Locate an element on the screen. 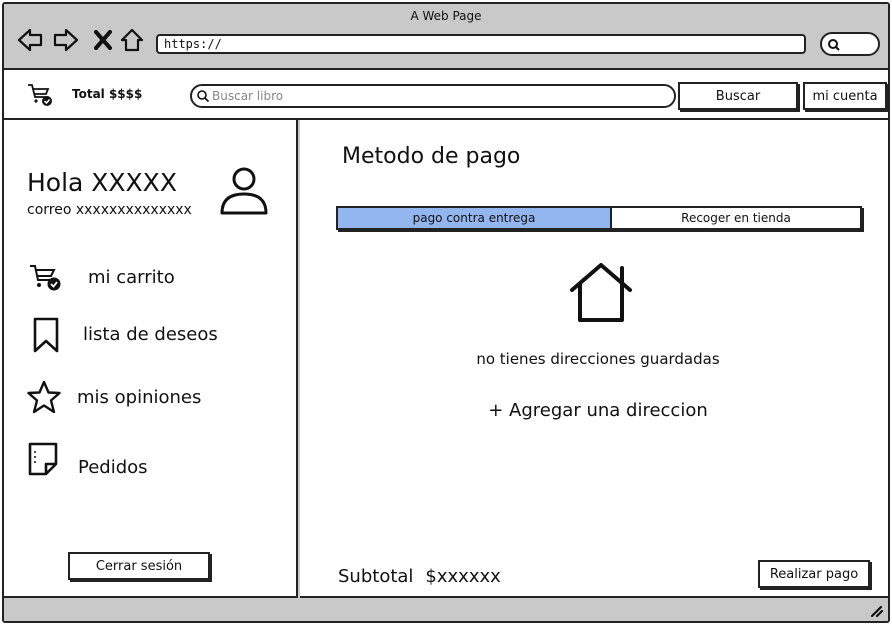  sidebar-item-wishlist: lista de deseos is located at coordinates (154, 335).